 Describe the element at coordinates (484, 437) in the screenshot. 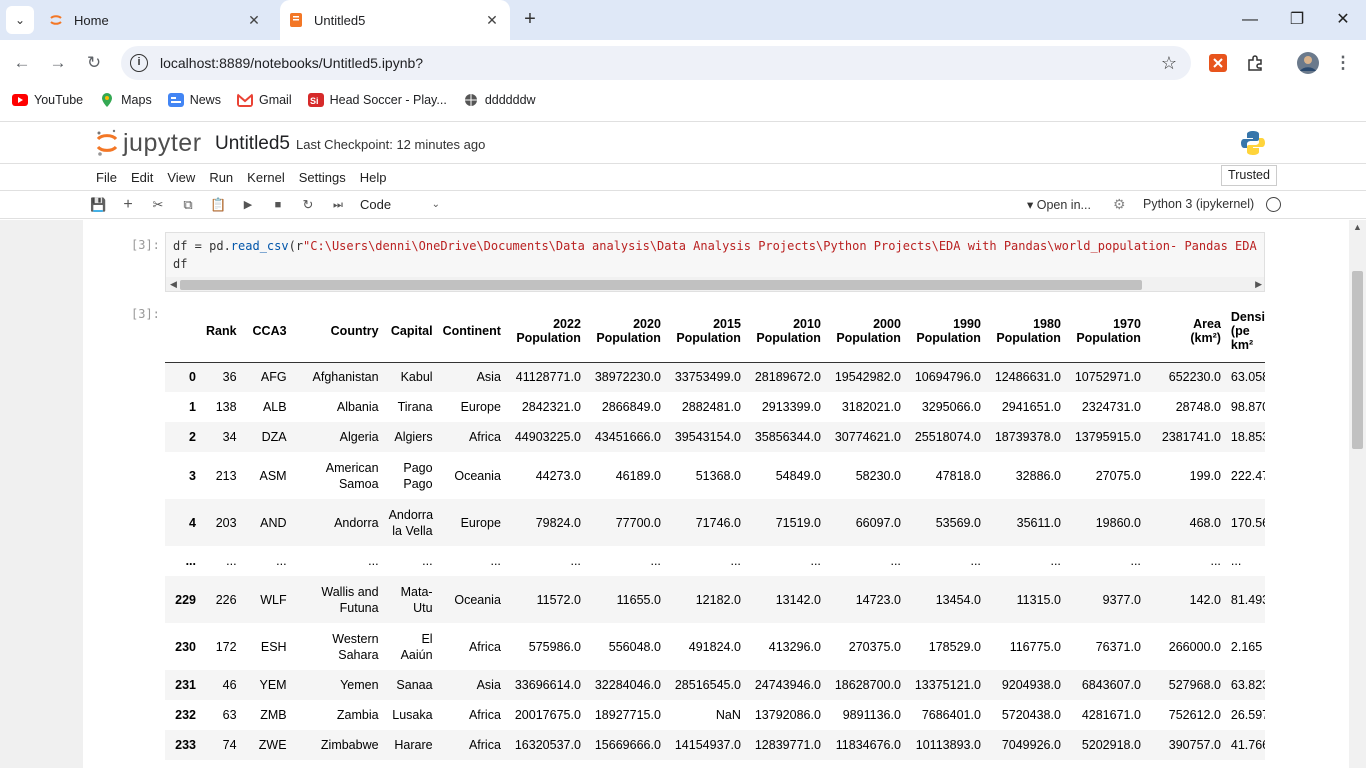

I see `table-cell: Africa` at that location.